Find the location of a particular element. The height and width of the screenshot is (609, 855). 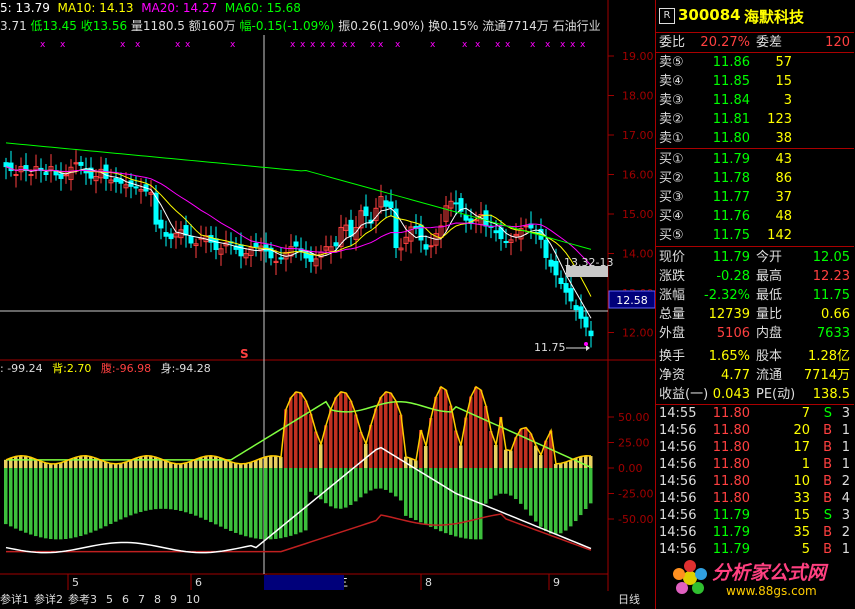

period-label: 日线 is located at coordinates (629, 600).